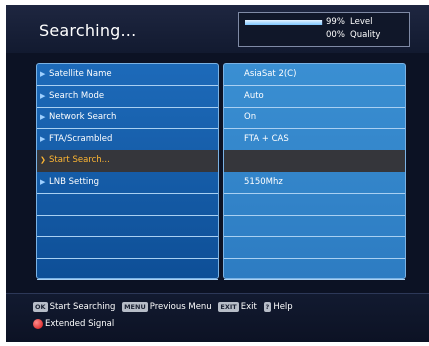 The height and width of the screenshot is (346, 429). Describe the element at coordinates (314, 183) in the screenshot. I see `menu-row-value: 5150Mhz` at that location.